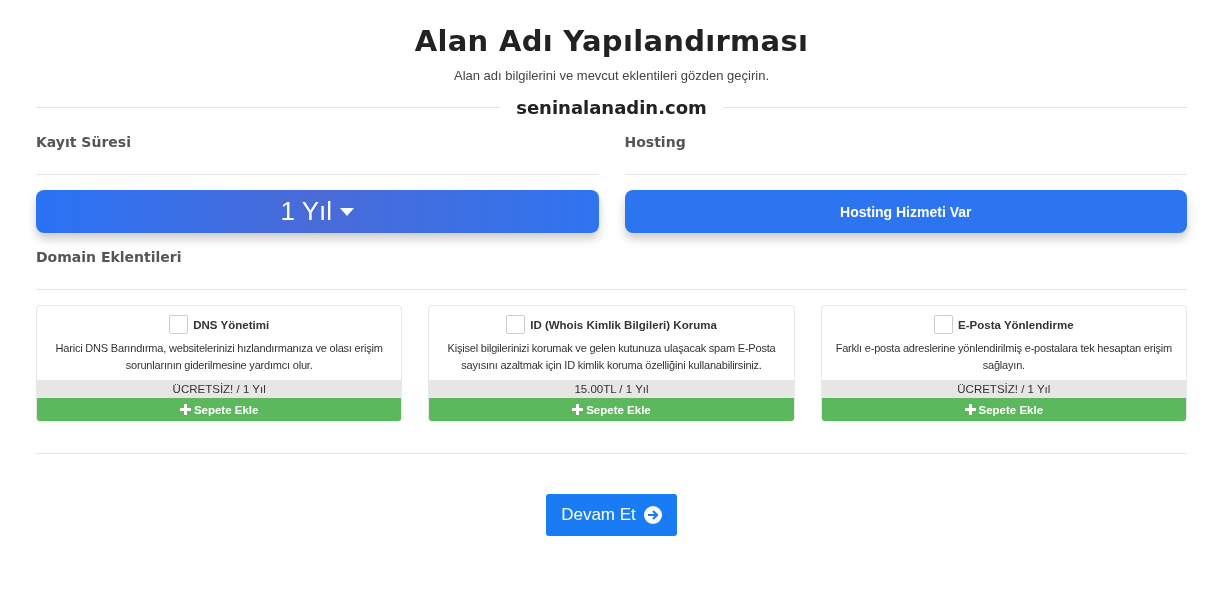 The width and height of the screenshot is (1215, 596). Describe the element at coordinates (611, 515) in the screenshot. I see `continue-button: Devam Et` at that location.